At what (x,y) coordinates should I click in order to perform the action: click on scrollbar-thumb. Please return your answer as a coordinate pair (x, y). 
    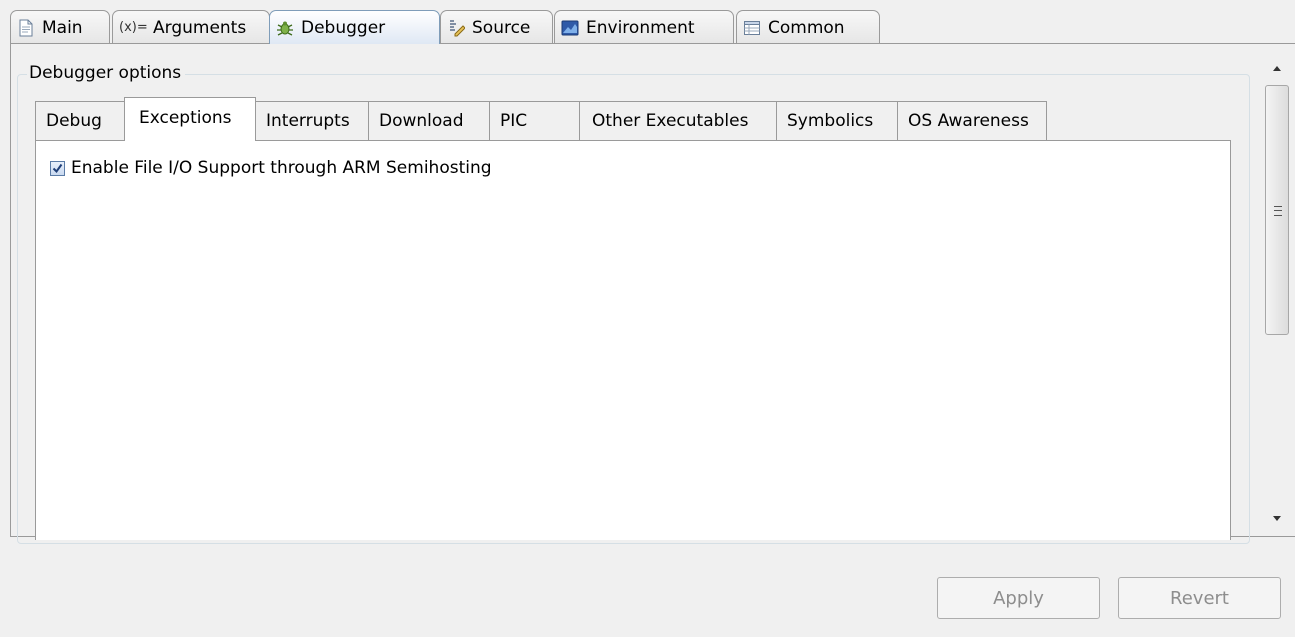
    Looking at the image, I should click on (1277, 210).